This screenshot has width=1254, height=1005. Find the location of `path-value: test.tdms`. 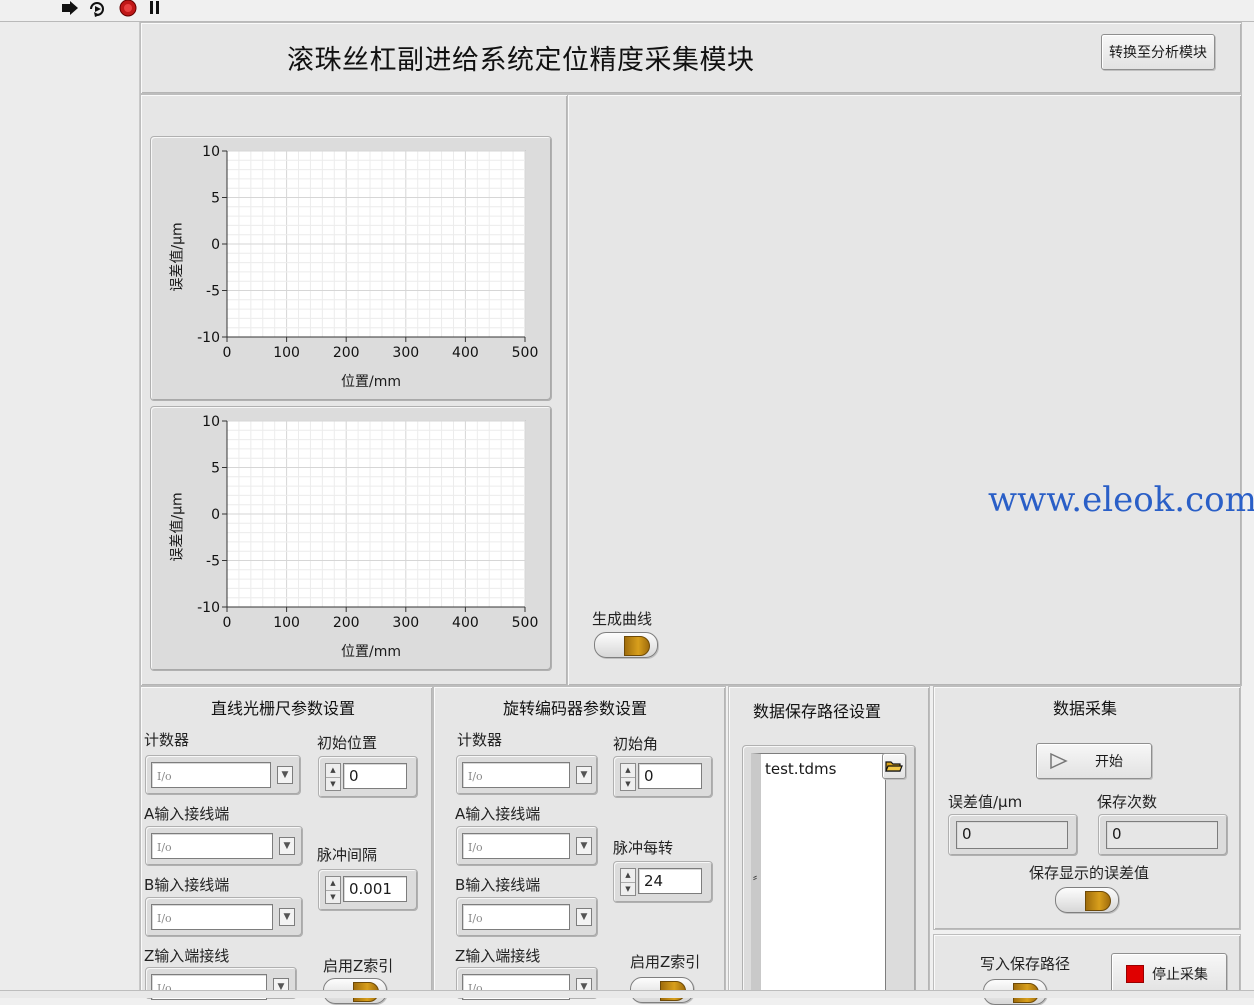

path-value: test.tdms is located at coordinates (801, 769).